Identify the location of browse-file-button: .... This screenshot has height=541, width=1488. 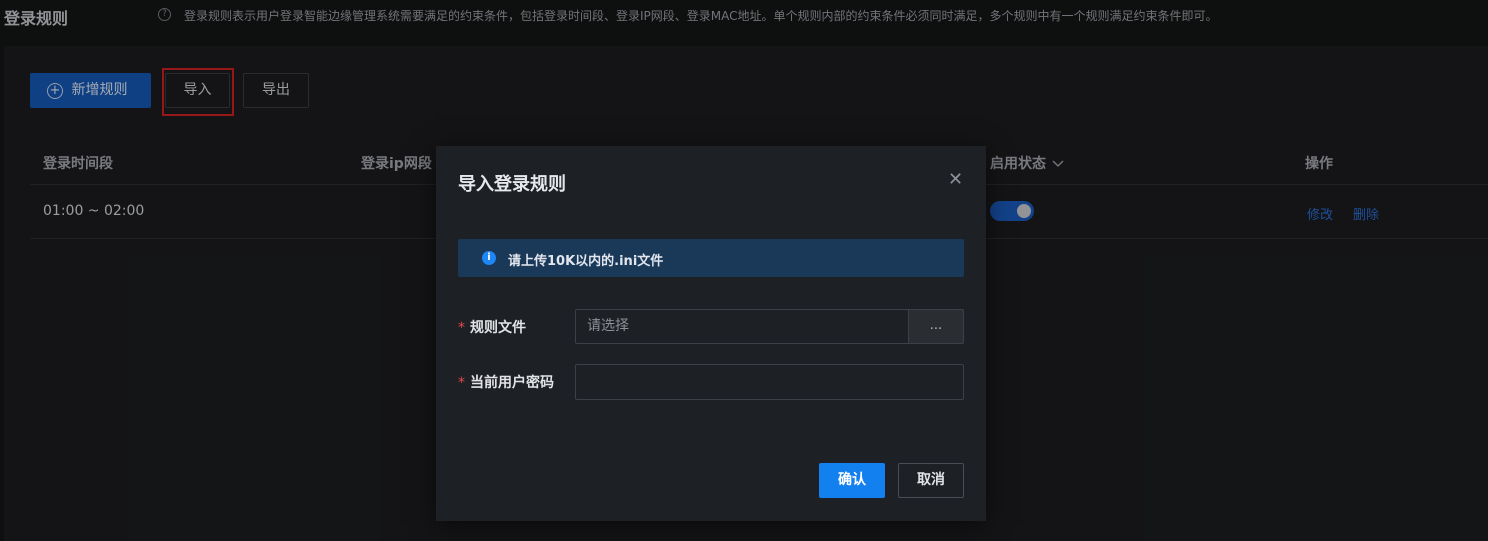
(936, 326).